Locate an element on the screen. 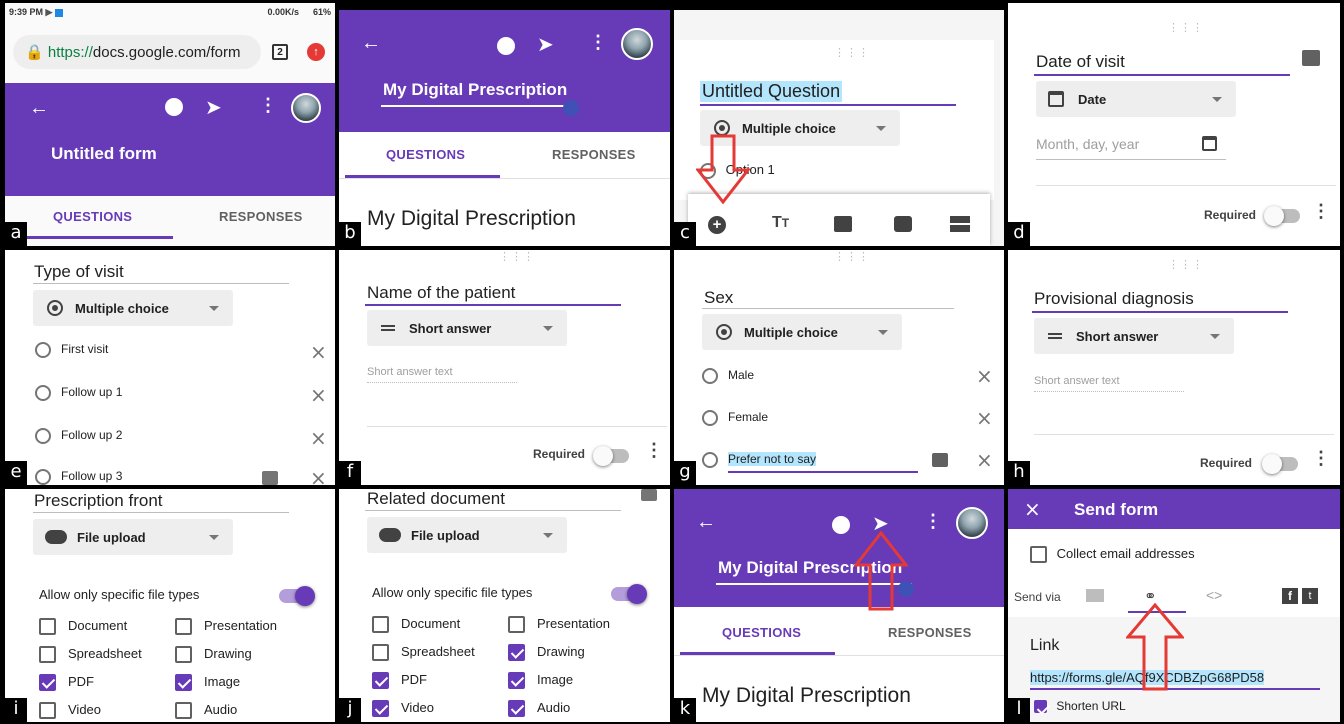  shorten-url-row: Shorten URL is located at coordinates (1080, 706).